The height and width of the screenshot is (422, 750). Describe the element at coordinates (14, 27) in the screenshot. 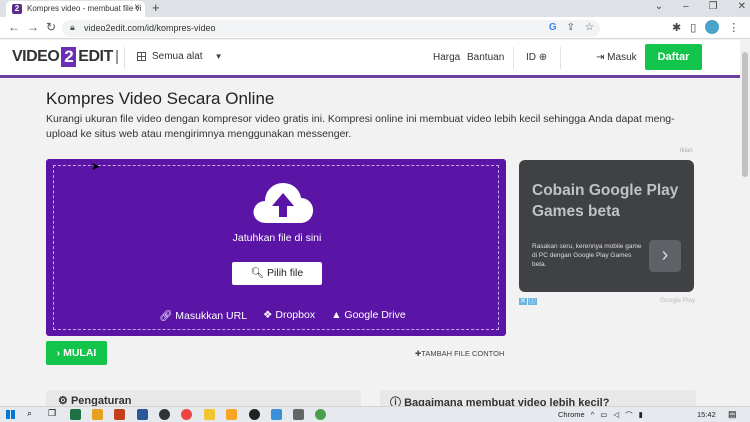

I see `back-icon: ←` at that location.